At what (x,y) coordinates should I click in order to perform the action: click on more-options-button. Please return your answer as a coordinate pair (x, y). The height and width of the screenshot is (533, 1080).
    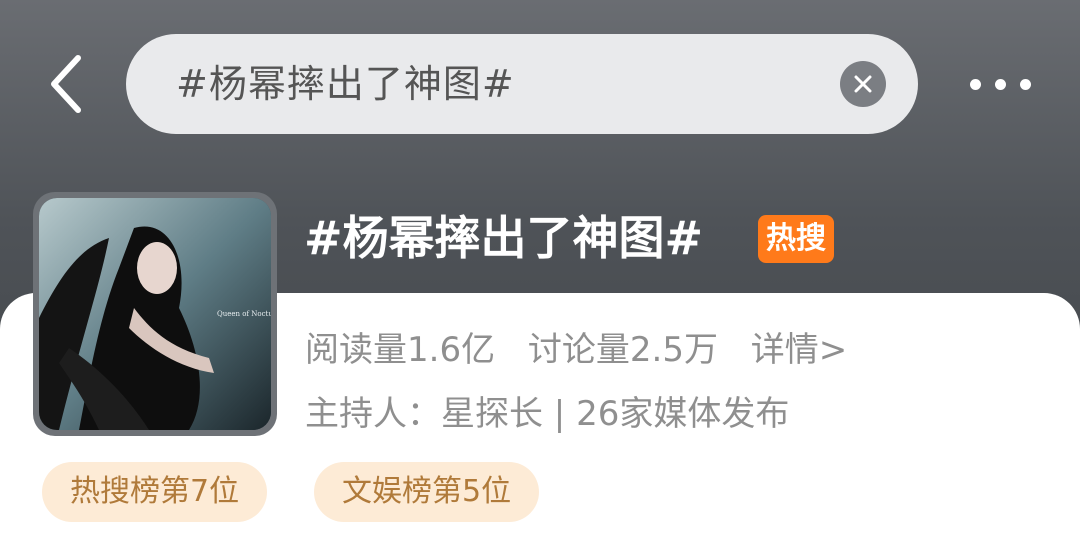
    Looking at the image, I should click on (1000, 84).